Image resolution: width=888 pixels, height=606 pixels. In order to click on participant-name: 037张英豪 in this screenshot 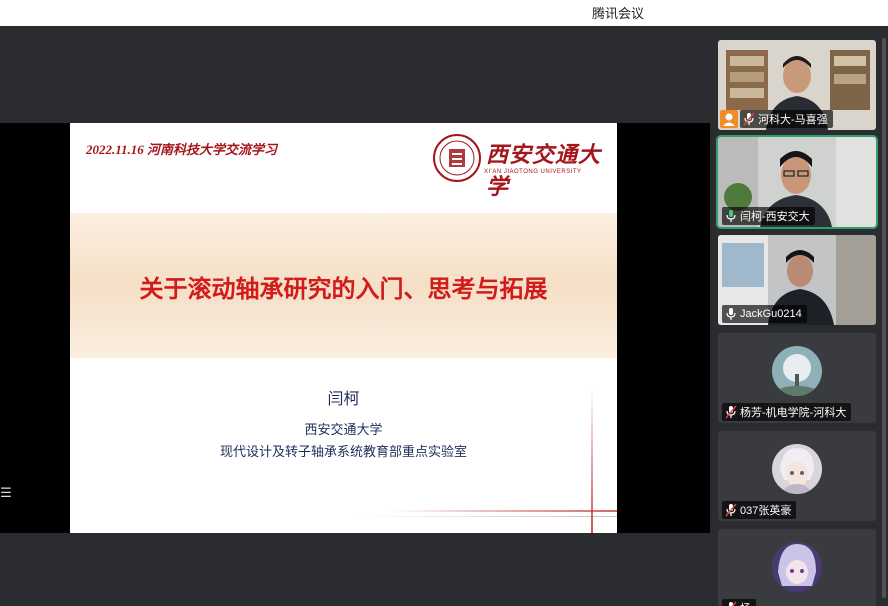, I will do `click(766, 511)`.